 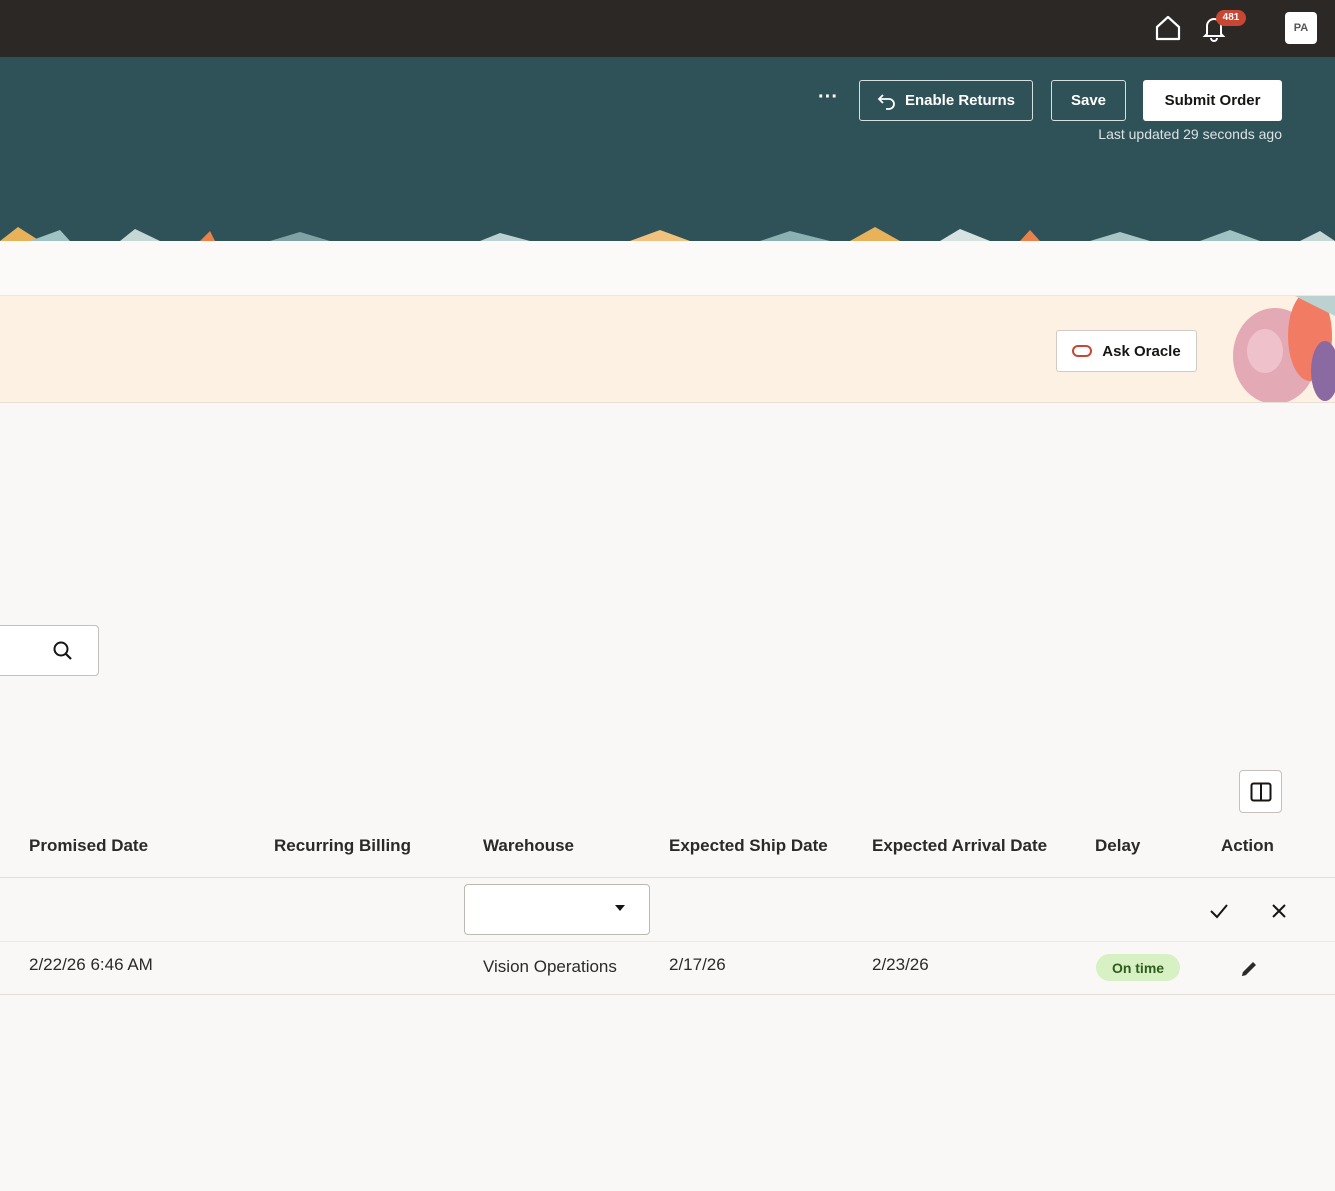 What do you see at coordinates (667, 877) in the screenshot?
I see `header-divider` at bounding box center [667, 877].